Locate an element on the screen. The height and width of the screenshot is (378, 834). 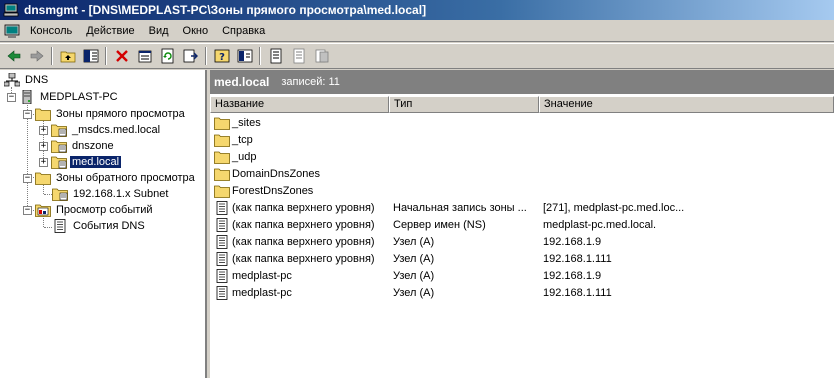
show-hide-tree-icon is located at coordinates (90, 56).